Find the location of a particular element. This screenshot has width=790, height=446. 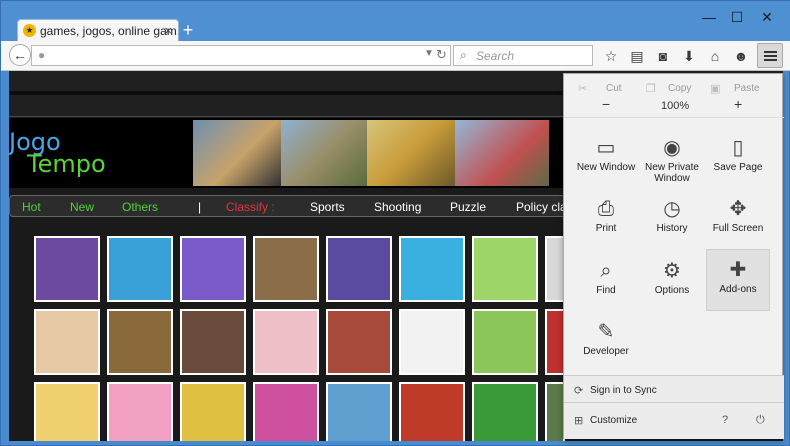

close-window-button: ✕ is located at coordinates (767, 17).